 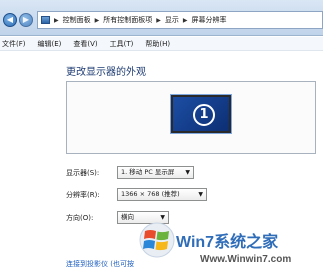 I want to click on orientation-label: 方向(O):, so click(x=80, y=218).